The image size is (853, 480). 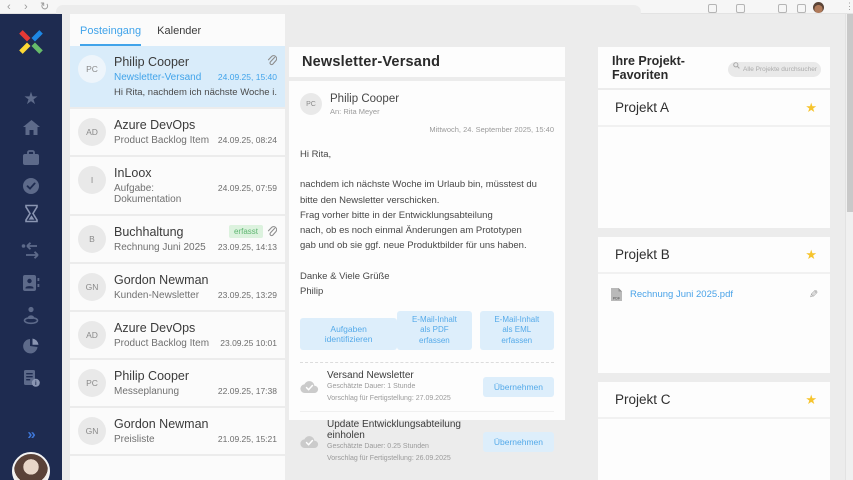 I want to click on mail-subject: Kunden-Newsletter, so click(x=157, y=295).